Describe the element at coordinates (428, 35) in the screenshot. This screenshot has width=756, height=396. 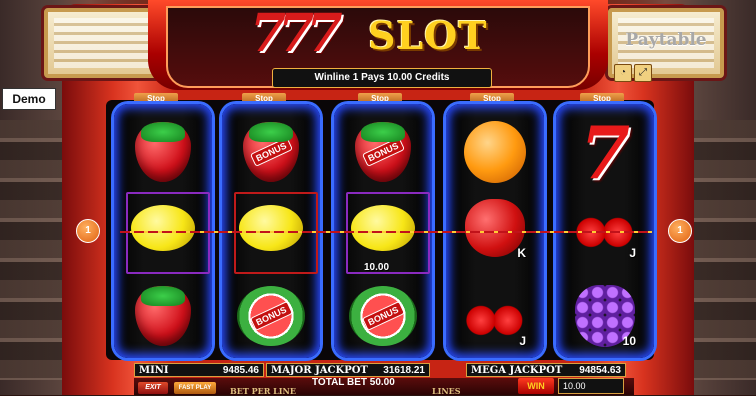
I see `logo-slot: SLOT` at that location.